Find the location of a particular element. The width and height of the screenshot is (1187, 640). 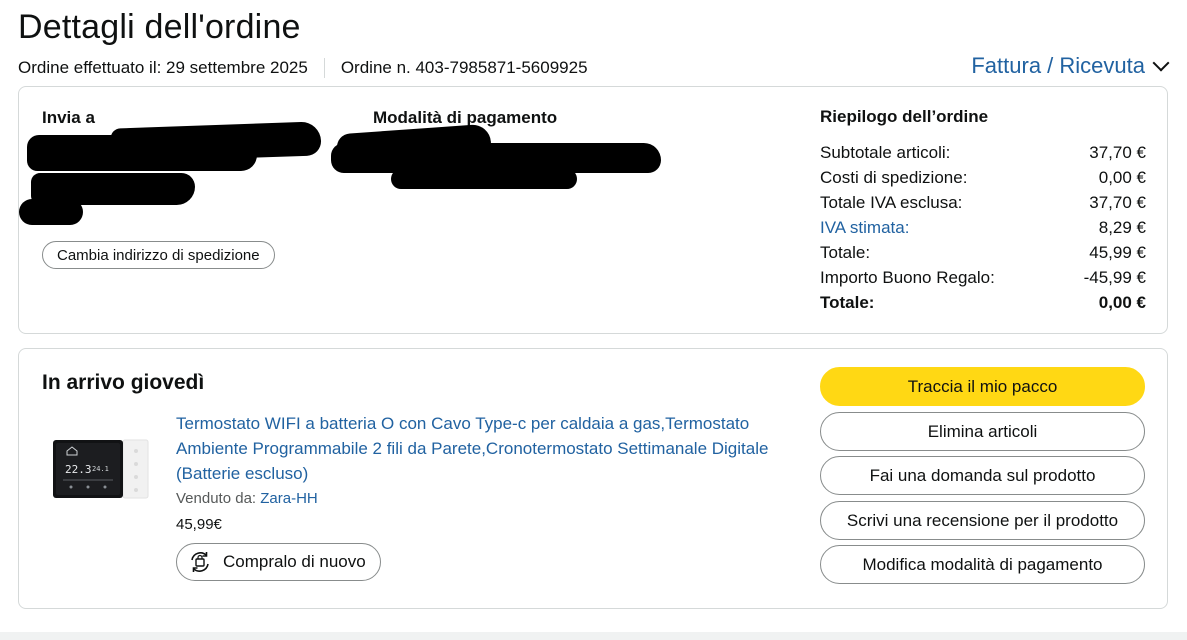

chevron-down-icon is located at coordinates (1161, 63).